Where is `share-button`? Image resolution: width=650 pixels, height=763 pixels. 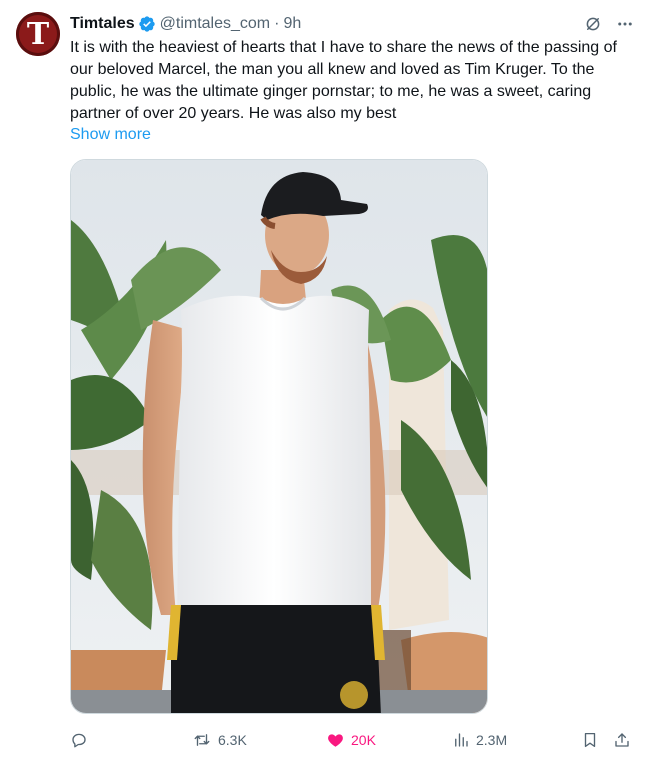
share-button is located at coordinates (622, 740).